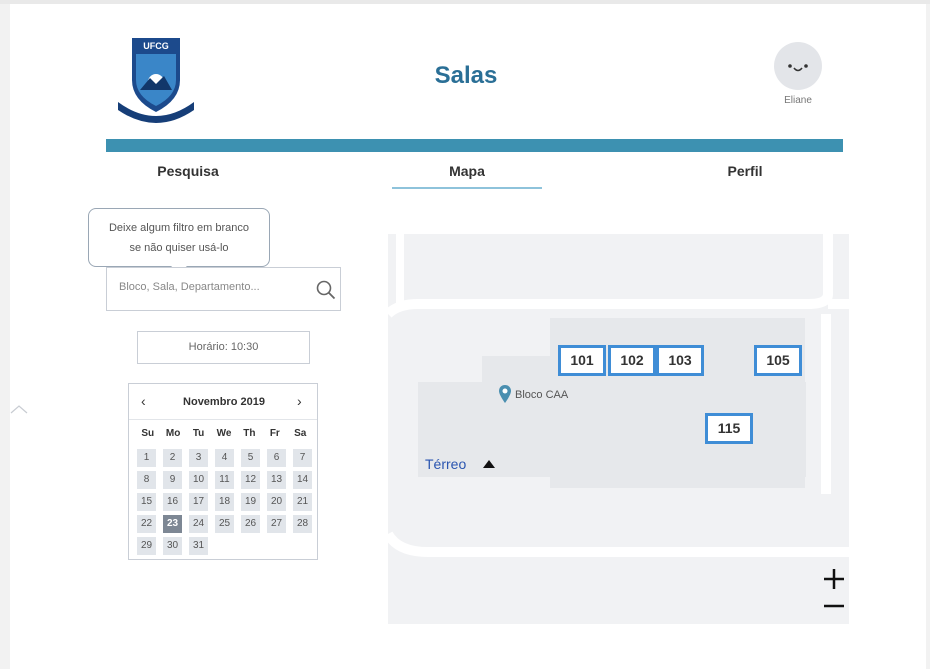 The image size is (930, 669). I want to click on calendar-day: 26, so click(250, 524).